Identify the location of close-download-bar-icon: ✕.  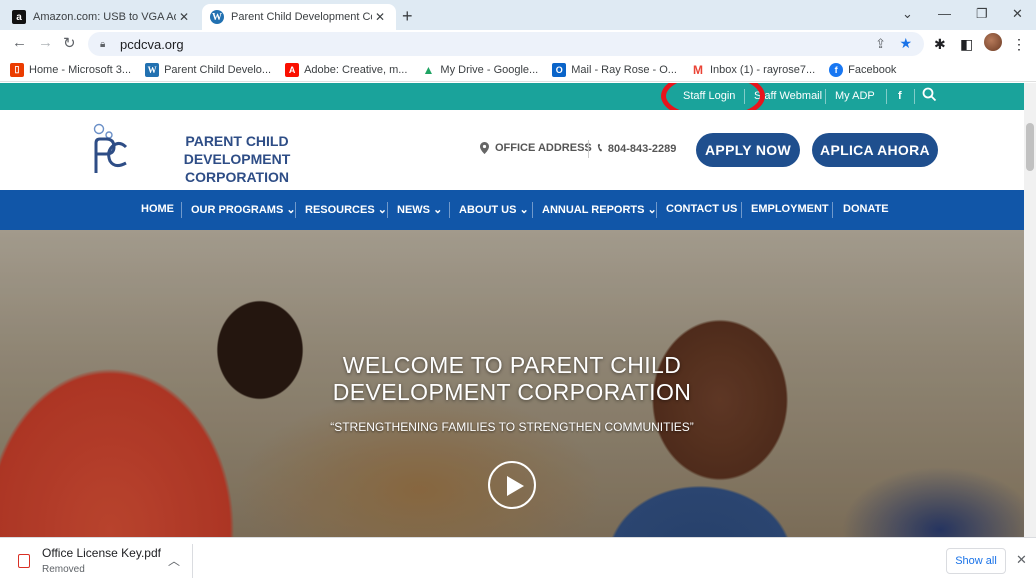
(1021, 560).